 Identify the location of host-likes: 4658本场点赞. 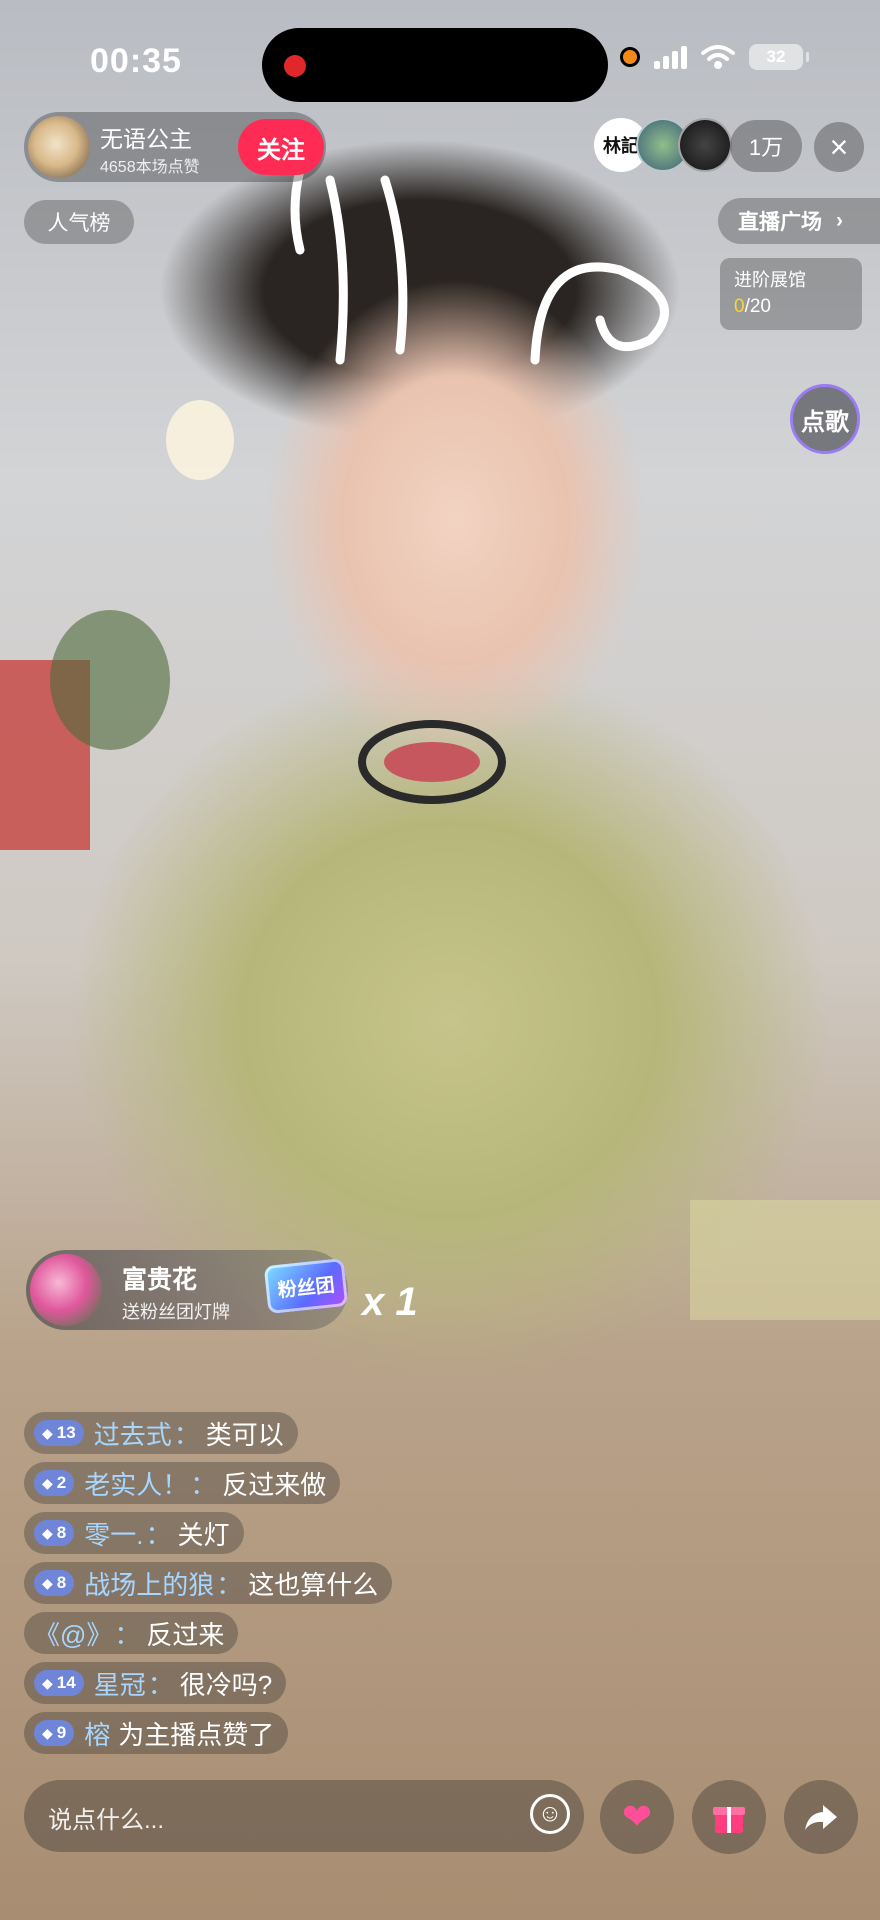
(150, 167).